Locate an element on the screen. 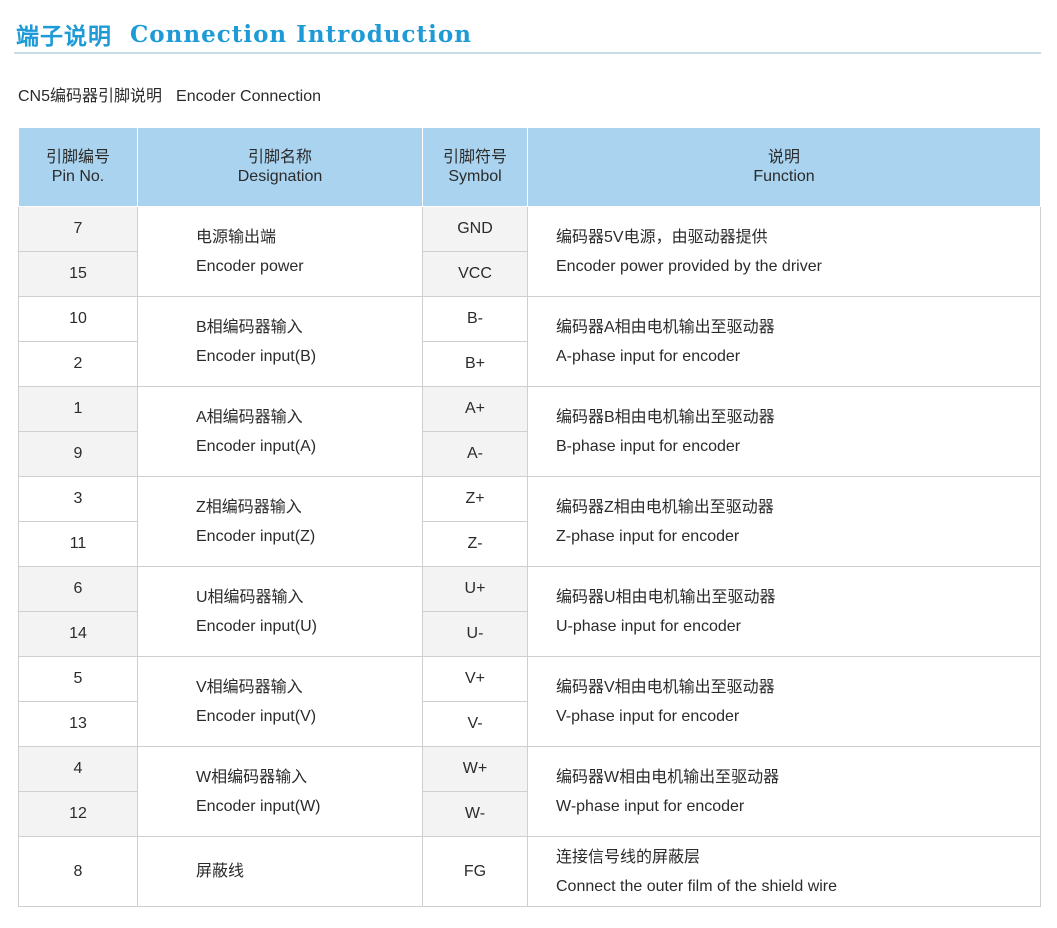 The width and height of the screenshot is (1057, 928). pin-cell: 9 is located at coordinates (78, 454).